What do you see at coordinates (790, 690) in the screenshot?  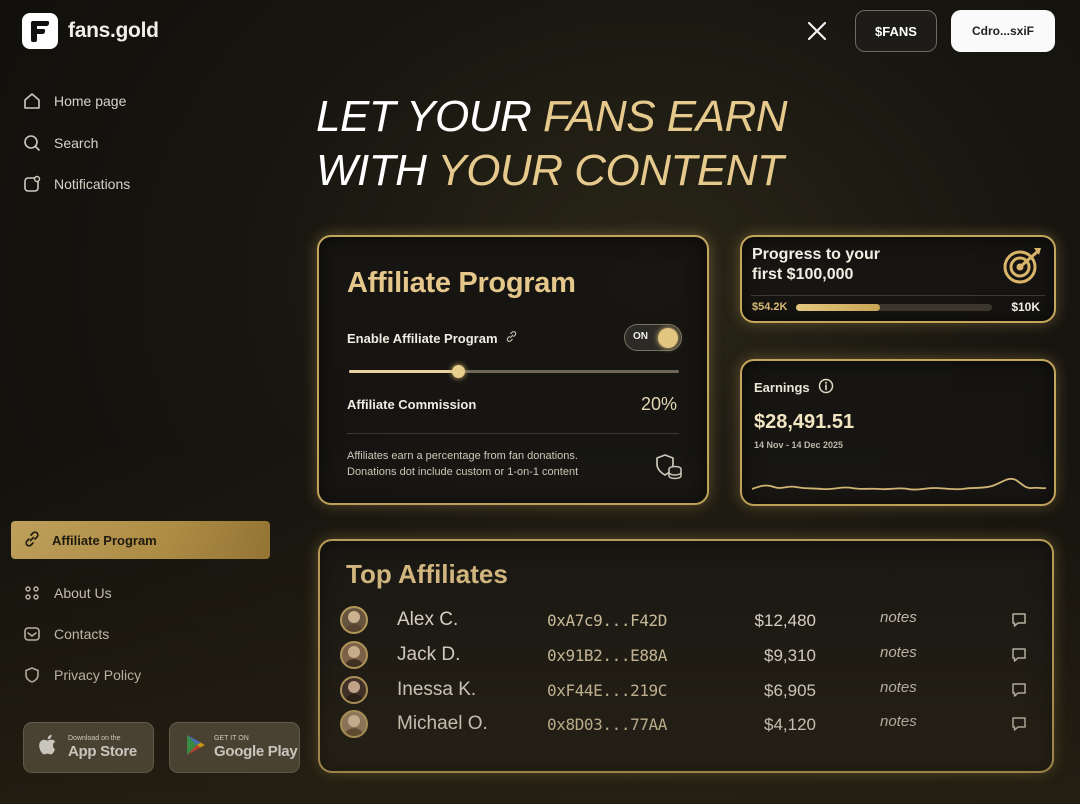 I see `affiliate-amount: $6,905` at bounding box center [790, 690].